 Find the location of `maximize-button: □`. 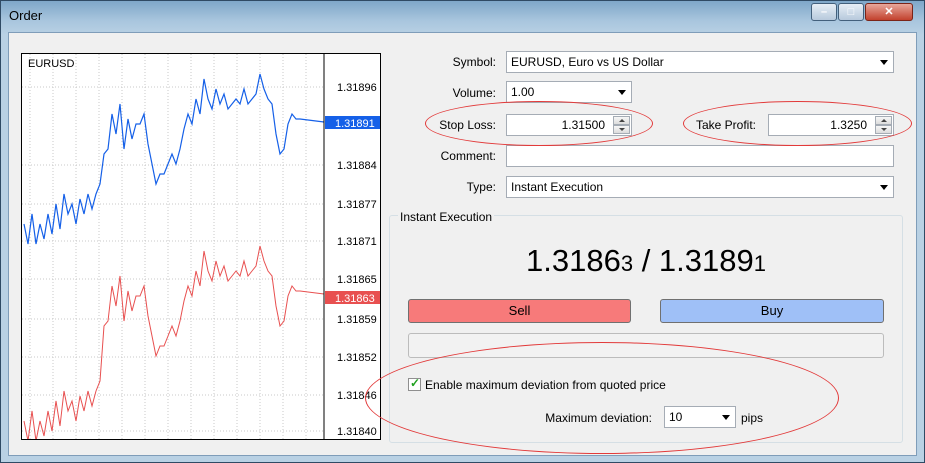

maximize-button: □ is located at coordinates (851, 12).